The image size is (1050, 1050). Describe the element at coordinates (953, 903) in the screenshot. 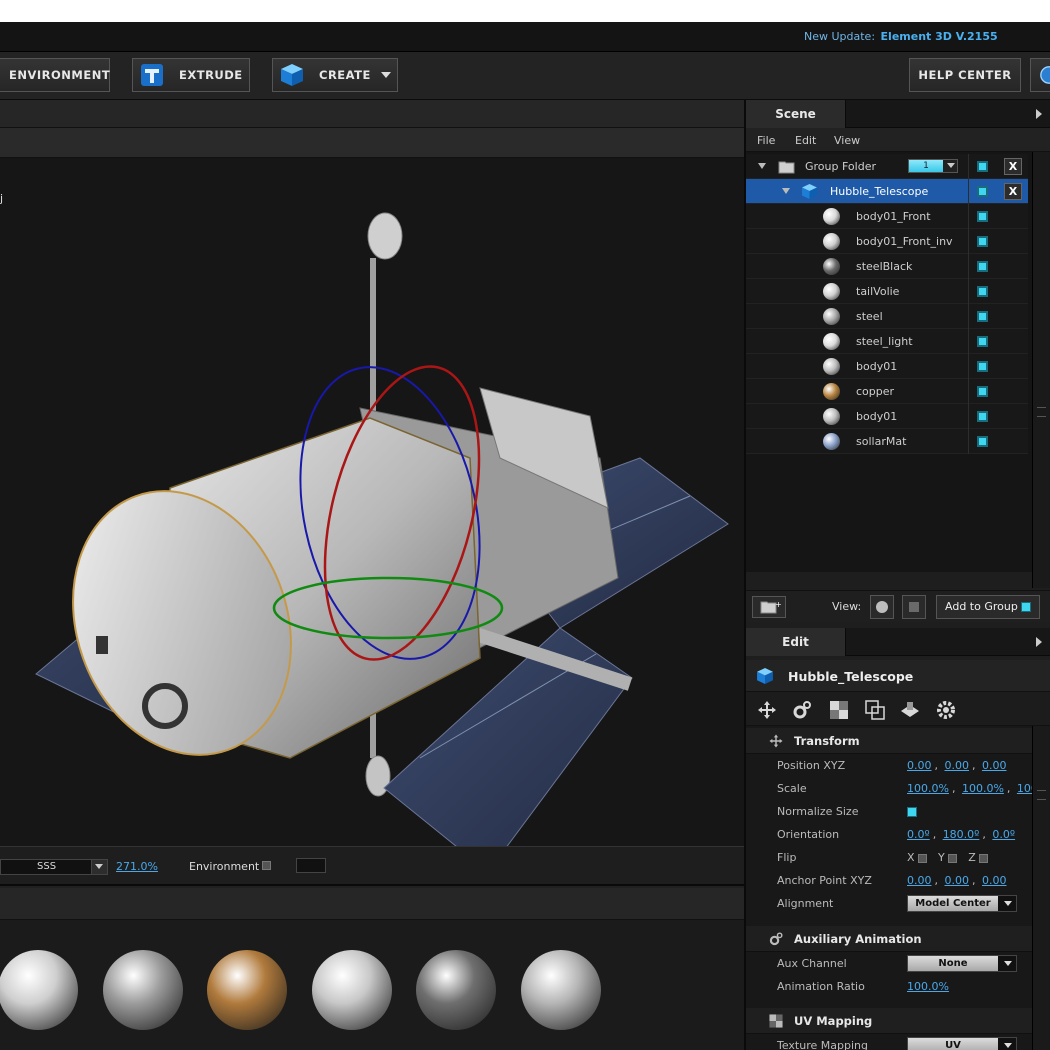

I see `alignment-value: Model Center` at that location.